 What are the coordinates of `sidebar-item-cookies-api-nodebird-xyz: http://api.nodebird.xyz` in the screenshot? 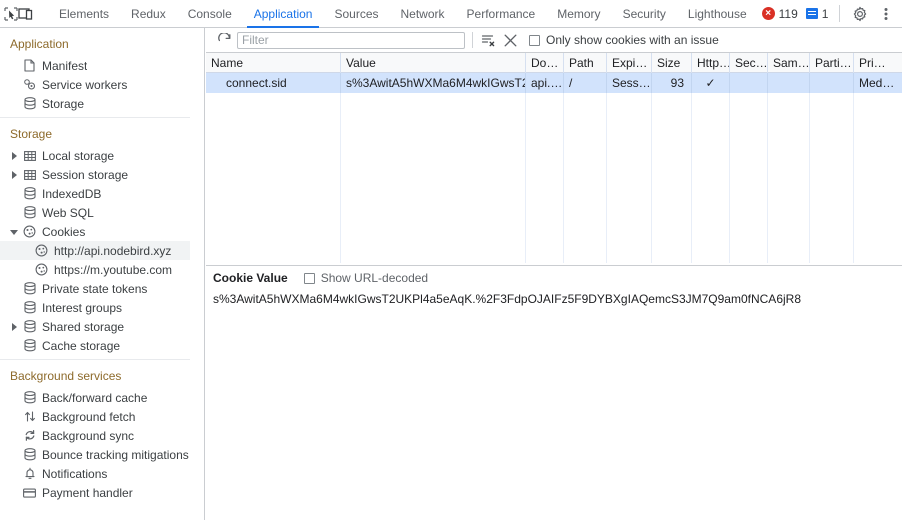 It's located at (95, 250).